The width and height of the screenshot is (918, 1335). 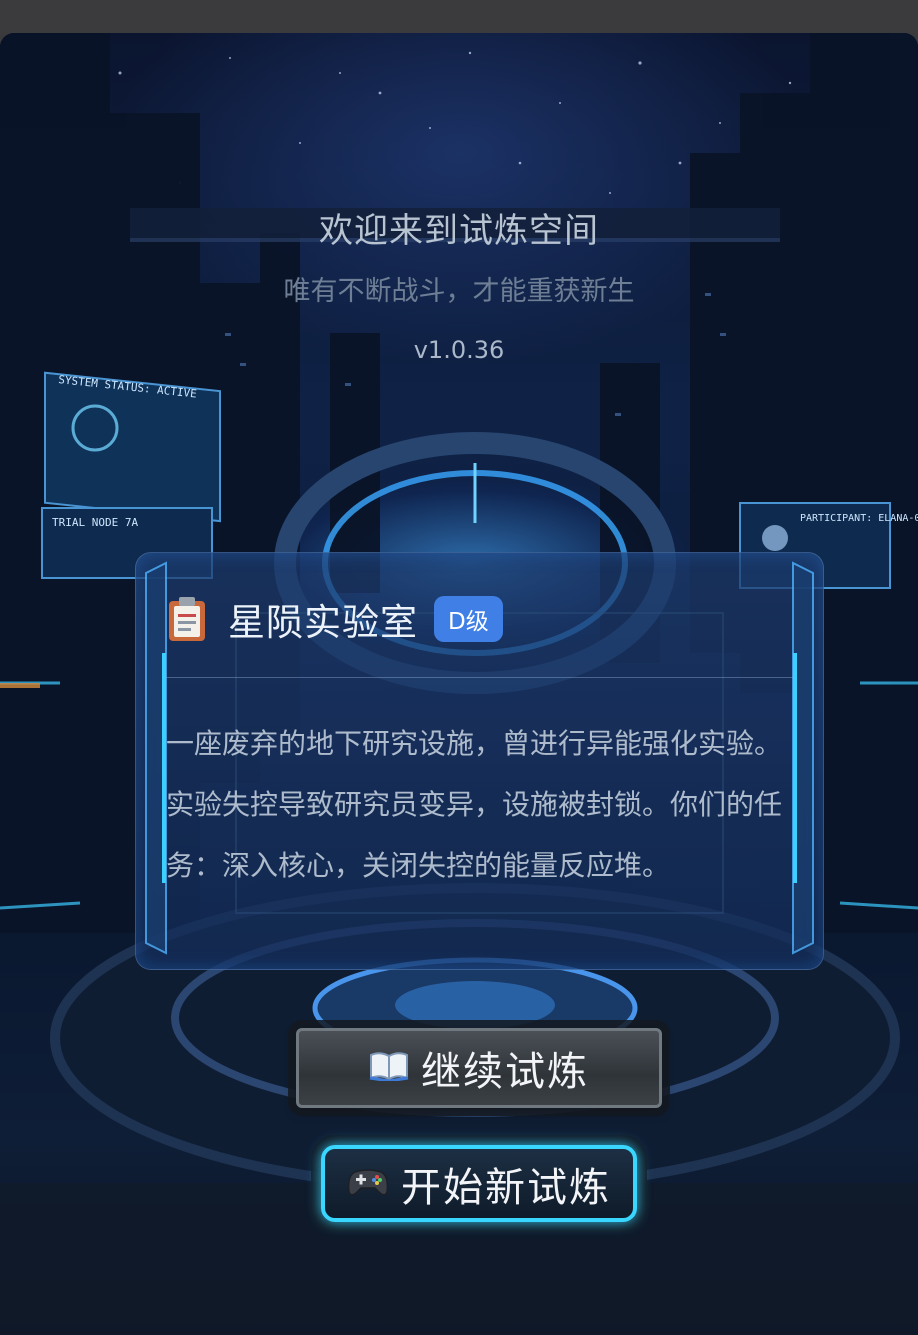 I want to click on version-label: v1.0.36, so click(x=459, y=350).